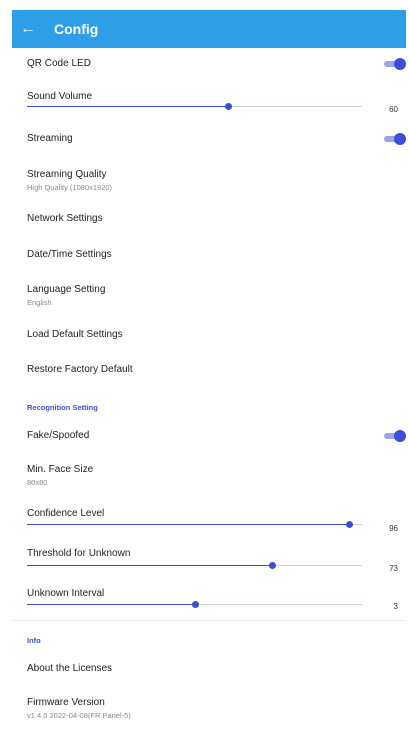  Describe the element at coordinates (393, 568) in the screenshot. I see `threshold-unknown-value: 73` at that location.